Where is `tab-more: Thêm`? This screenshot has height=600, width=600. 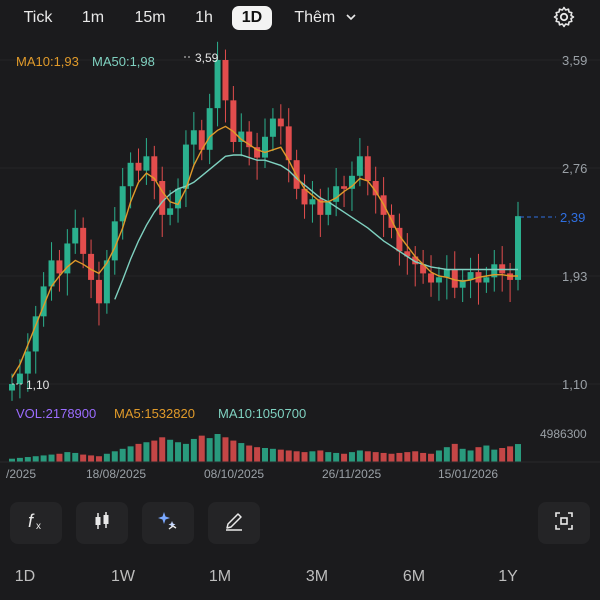
tab-more: Thêm is located at coordinates (325, 18).